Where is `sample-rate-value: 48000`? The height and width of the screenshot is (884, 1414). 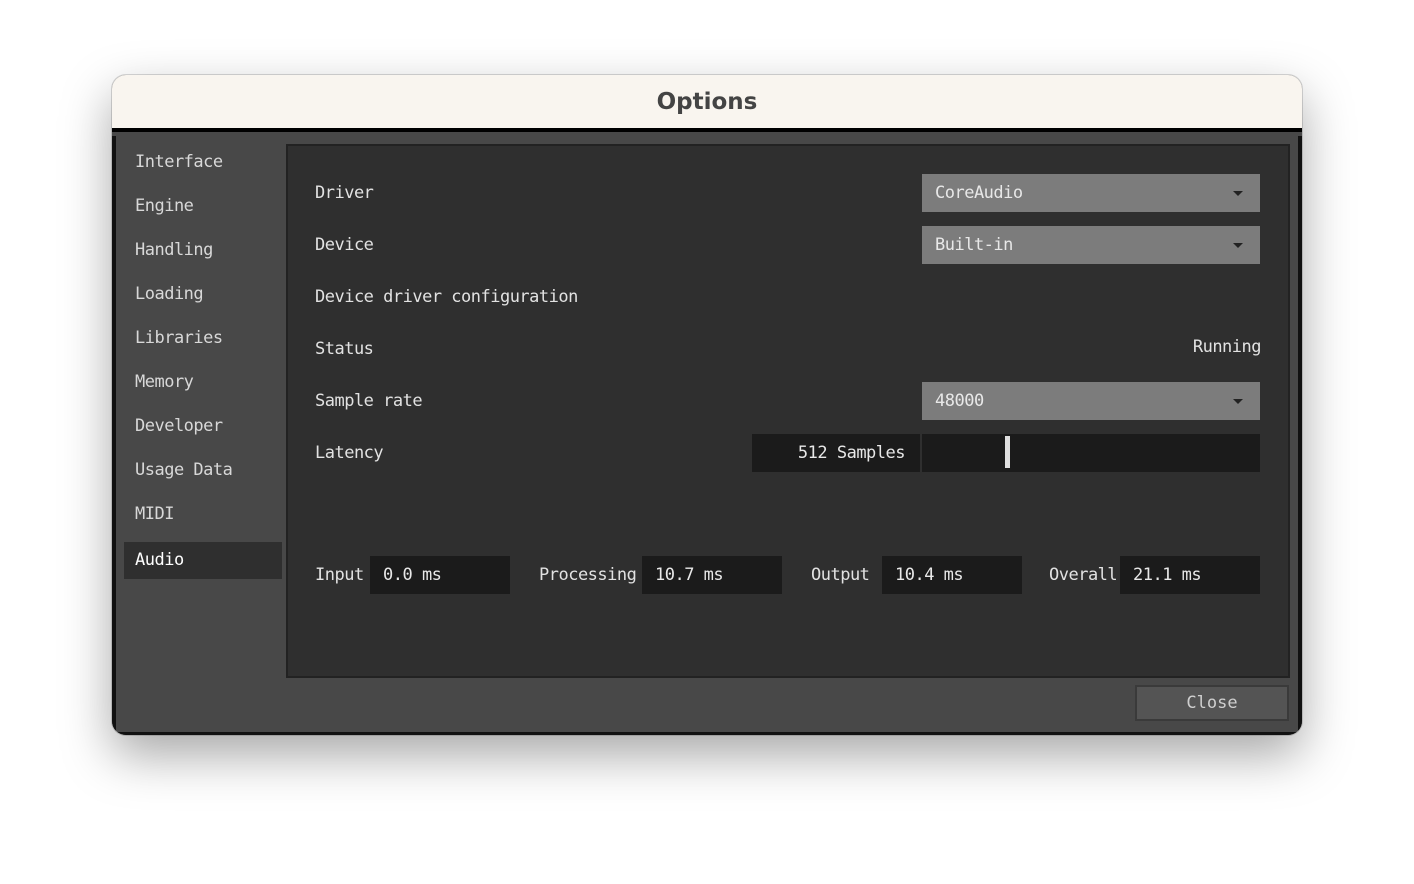 sample-rate-value: 48000 is located at coordinates (959, 401).